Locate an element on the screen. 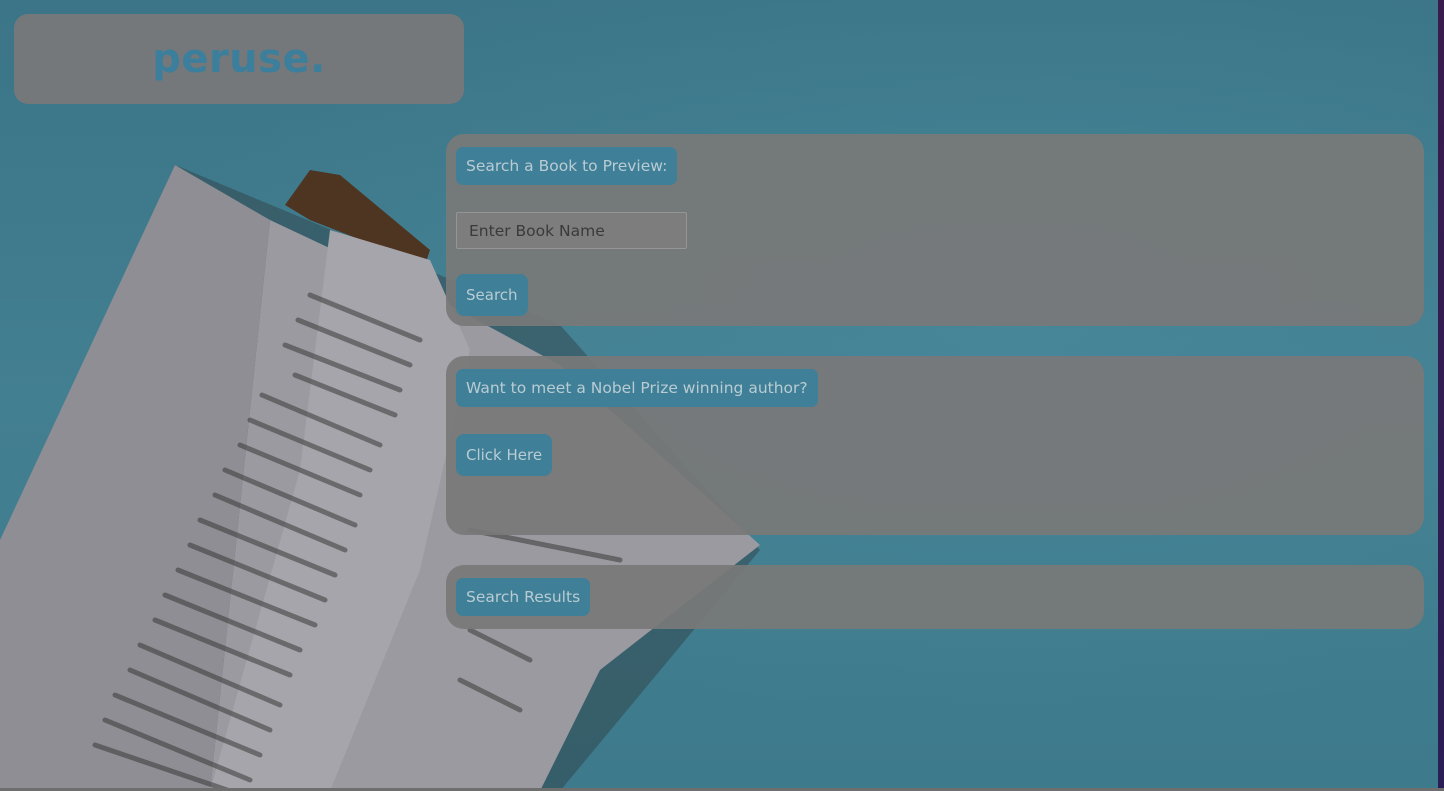 Image resolution: width=1444 pixels, height=791 pixels. results-panel: Search Results is located at coordinates (935, 597).